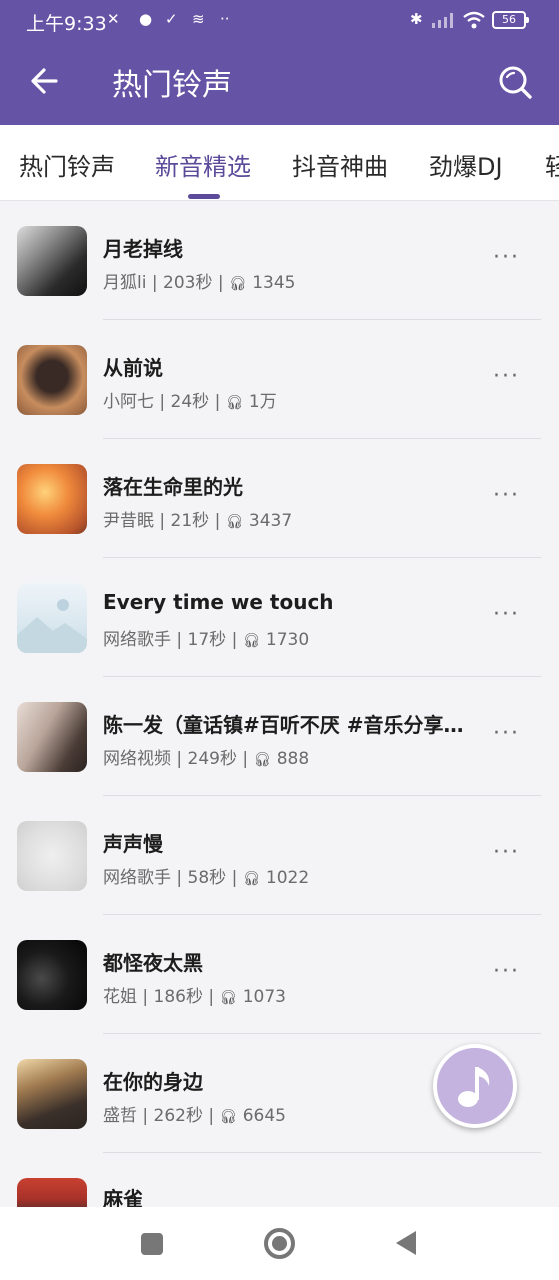 Image resolution: width=559 pixels, height=1280 pixels. What do you see at coordinates (120, 1116) in the screenshot?
I see `song-artist: 盛哲` at bounding box center [120, 1116].